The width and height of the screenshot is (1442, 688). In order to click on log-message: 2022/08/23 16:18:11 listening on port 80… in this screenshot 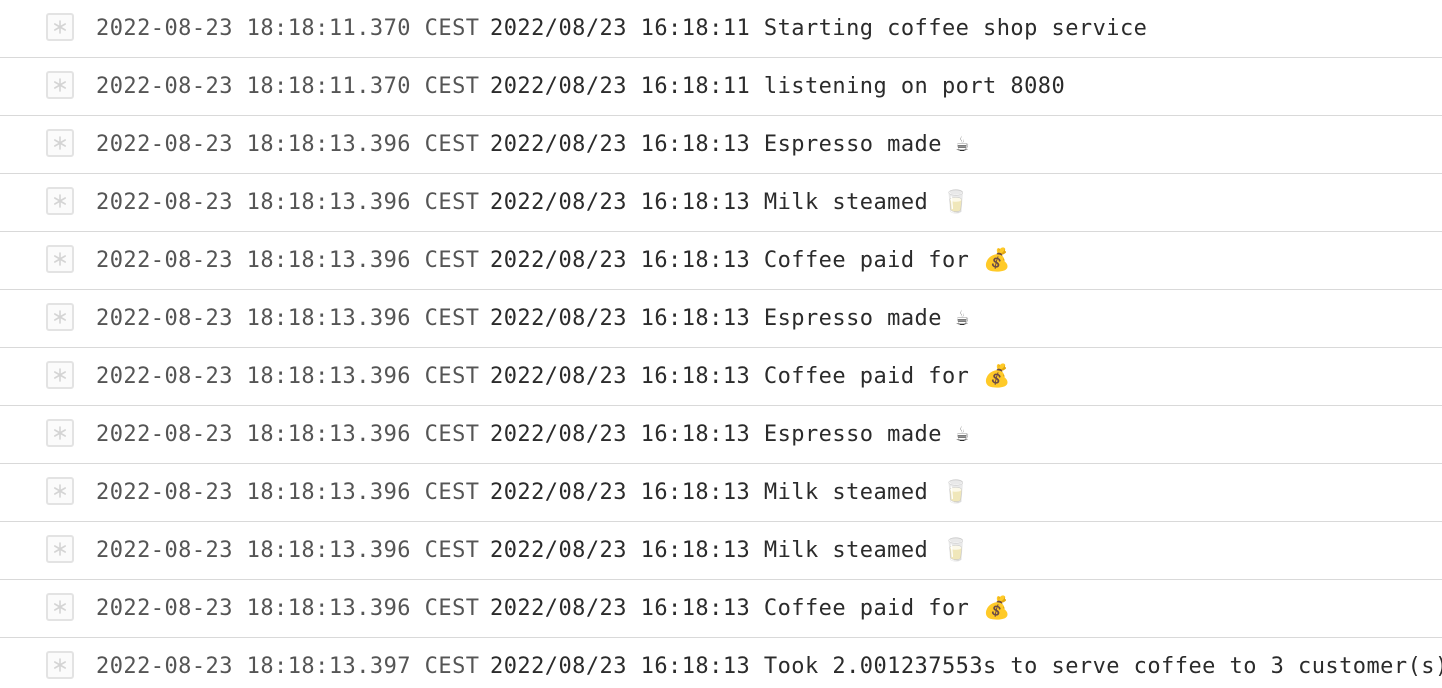, I will do `click(778, 86)`.